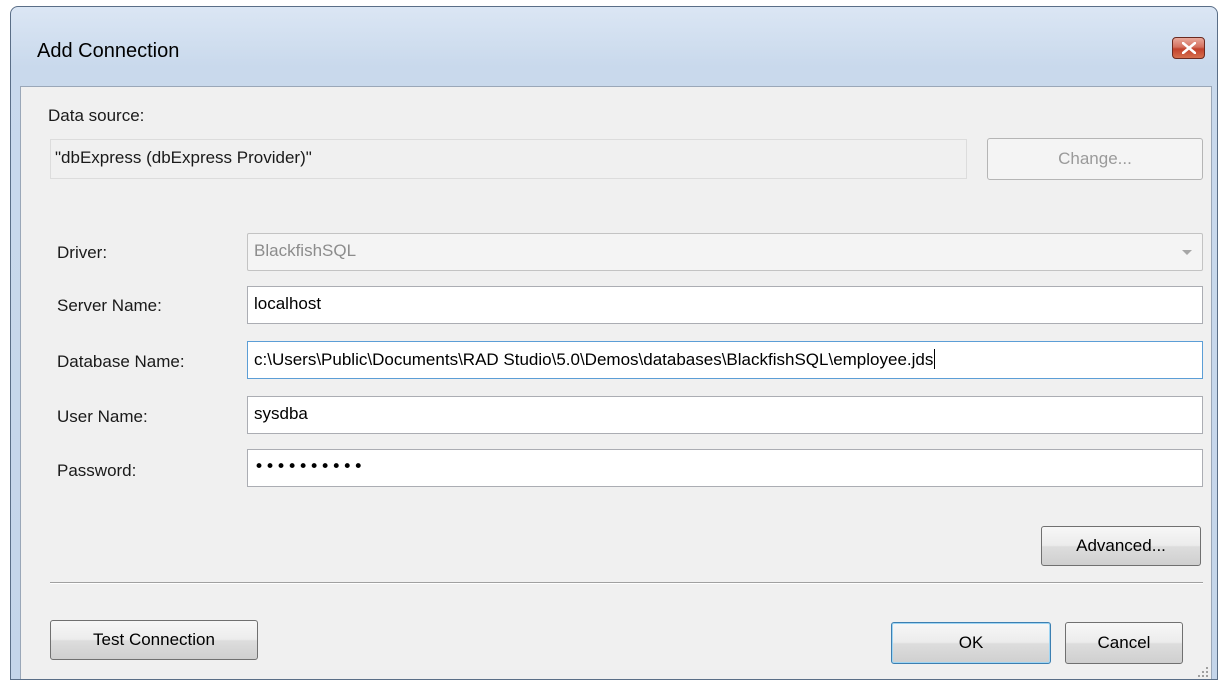 The width and height of the screenshot is (1228, 684). What do you see at coordinates (102, 416) in the screenshot?
I see `user-name-label: User Name:` at bounding box center [102, 416].